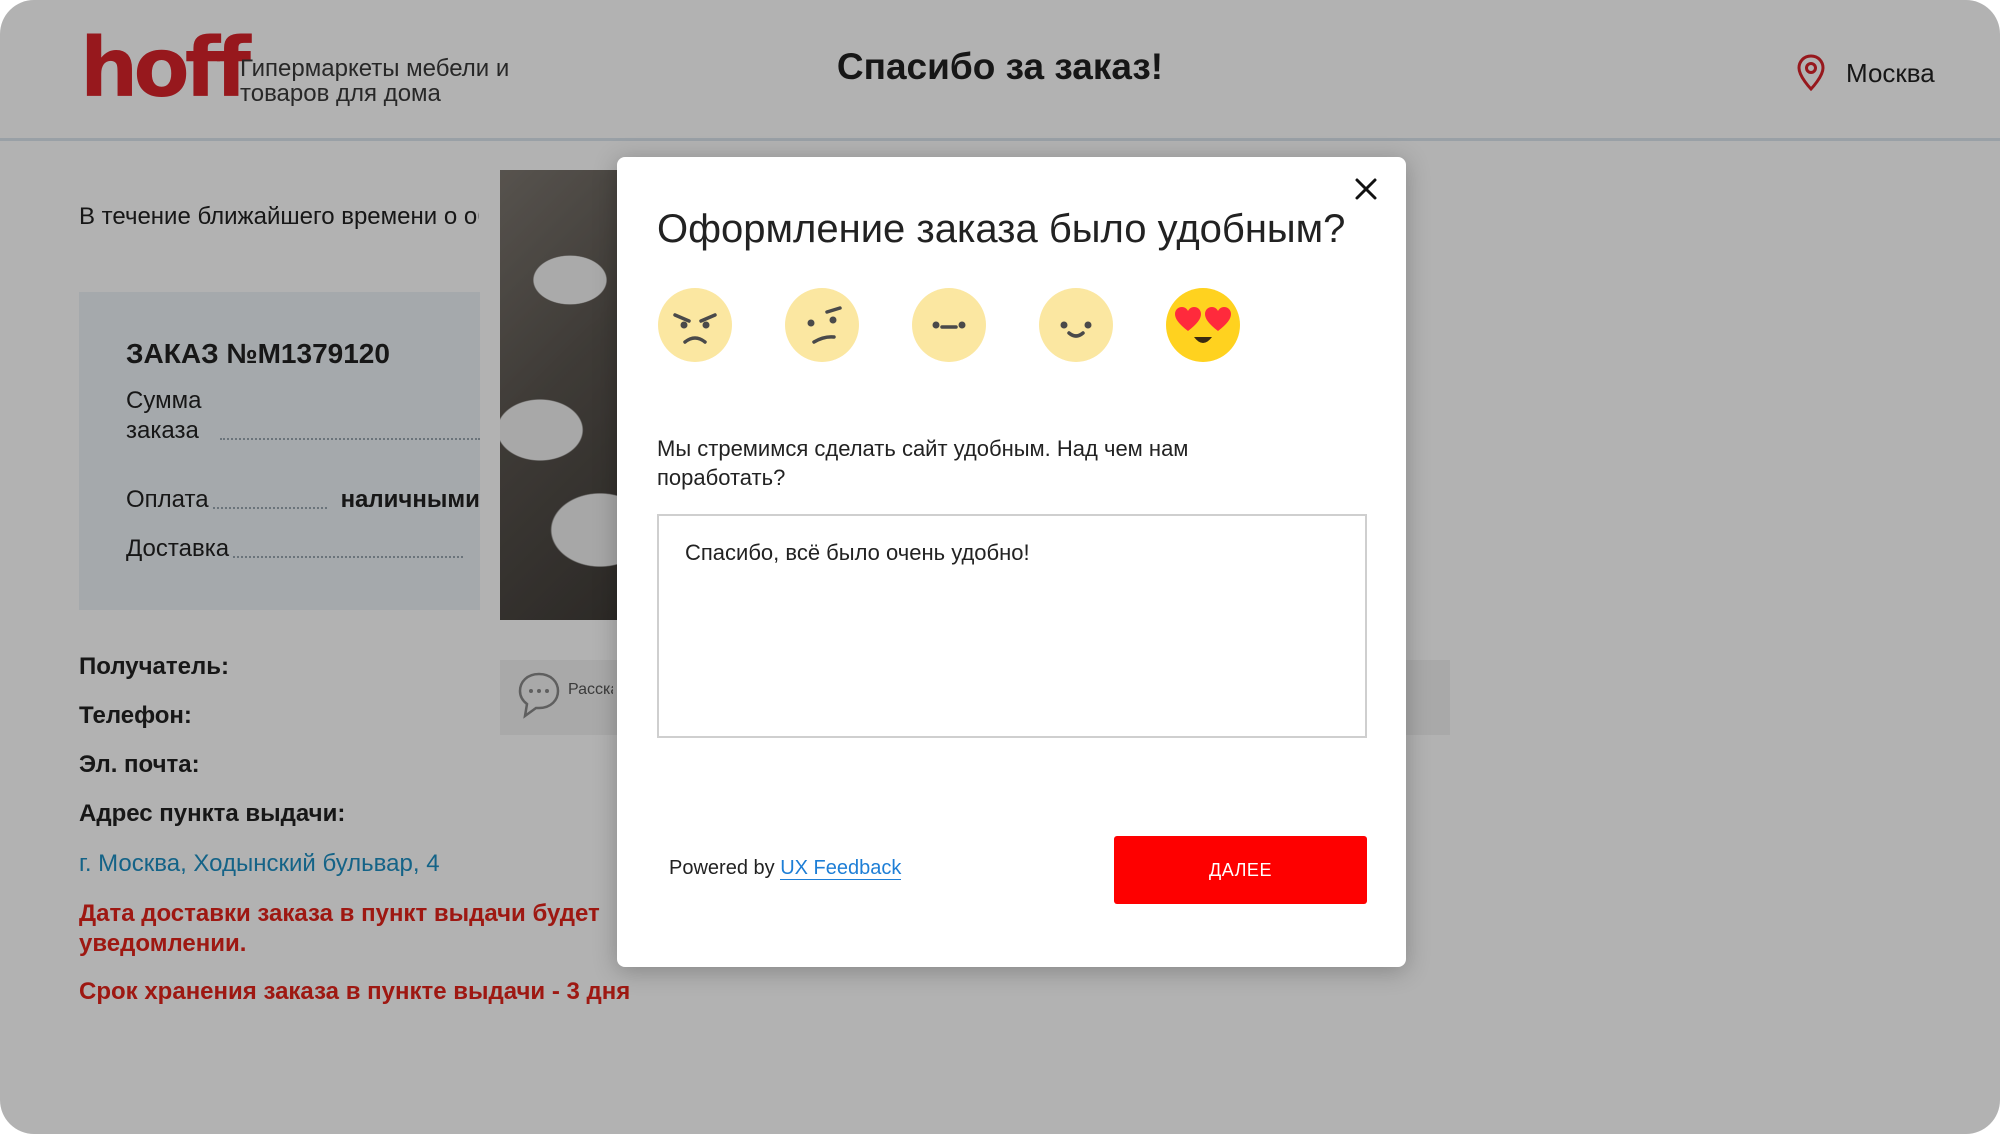  Describe the element at coordinates (822, 325) in the screenshot. I see `confused-face-icon` at that location.